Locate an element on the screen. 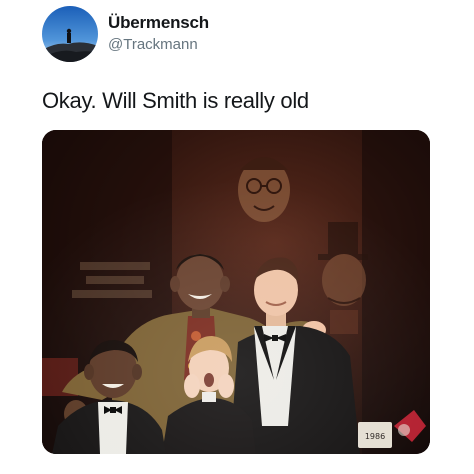 Image resolution: width=474 pixels, height=474 pixels. user-avatar is located at coordinates (70, 34).